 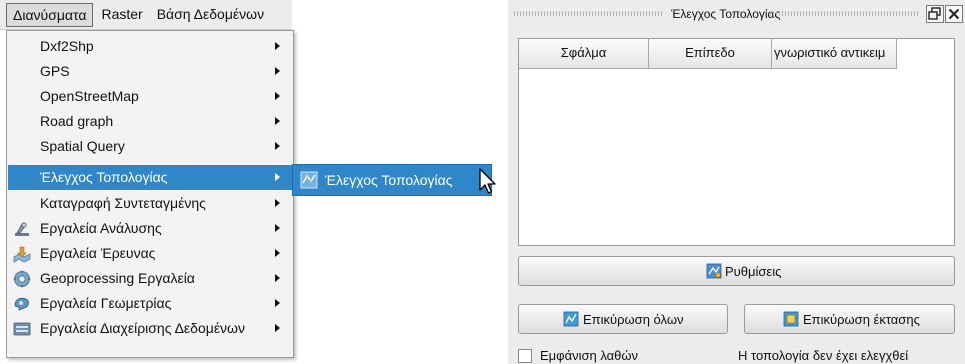 What do you see at coordinates (726, 14) in the screenshot?
I see `panel-title: Έλεγχος Τοπολογίας` at bounding box center [726, 14].